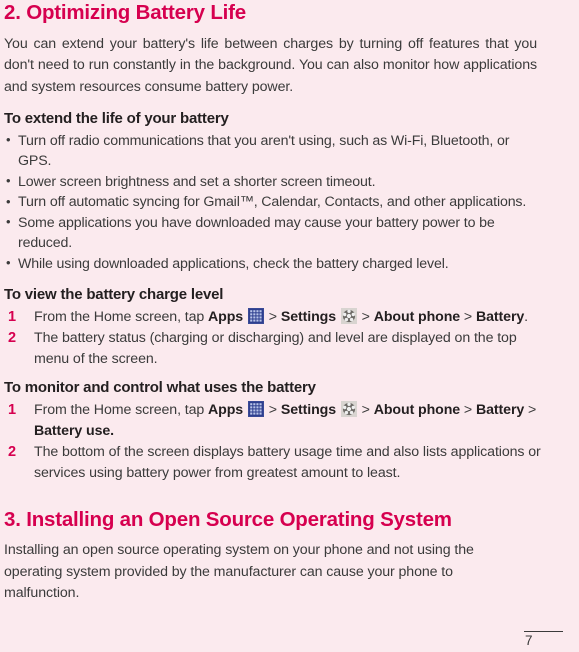 Image resolution: width=579 pixels, height=652 pixels. Describe the element at coordinates (74, 430) in the screenshot. I see `emphasis-text: Battery use.` at that location.